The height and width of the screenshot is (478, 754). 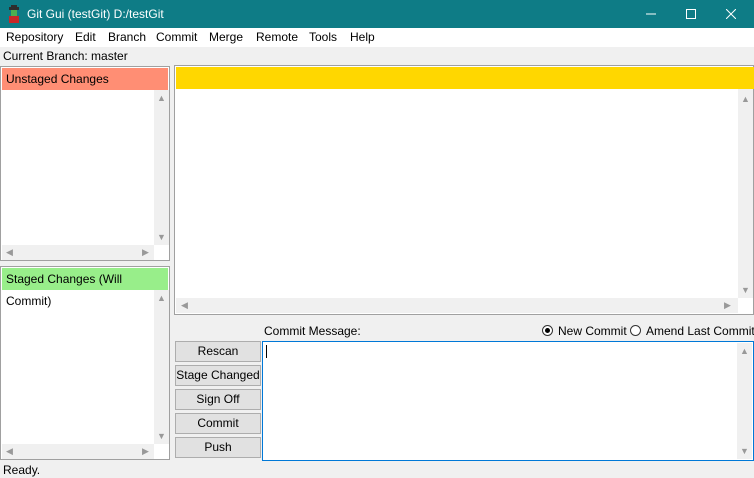 What do you see at coordinates (218, 423) in the screenshot?
I see `commit-button: Commit` at bounding box center [218, 423].